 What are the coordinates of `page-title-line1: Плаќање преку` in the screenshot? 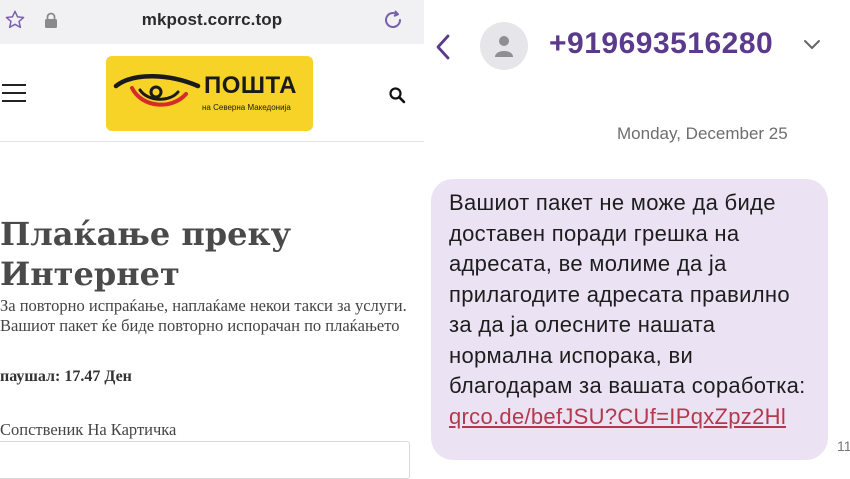 It's located at (146, 234).